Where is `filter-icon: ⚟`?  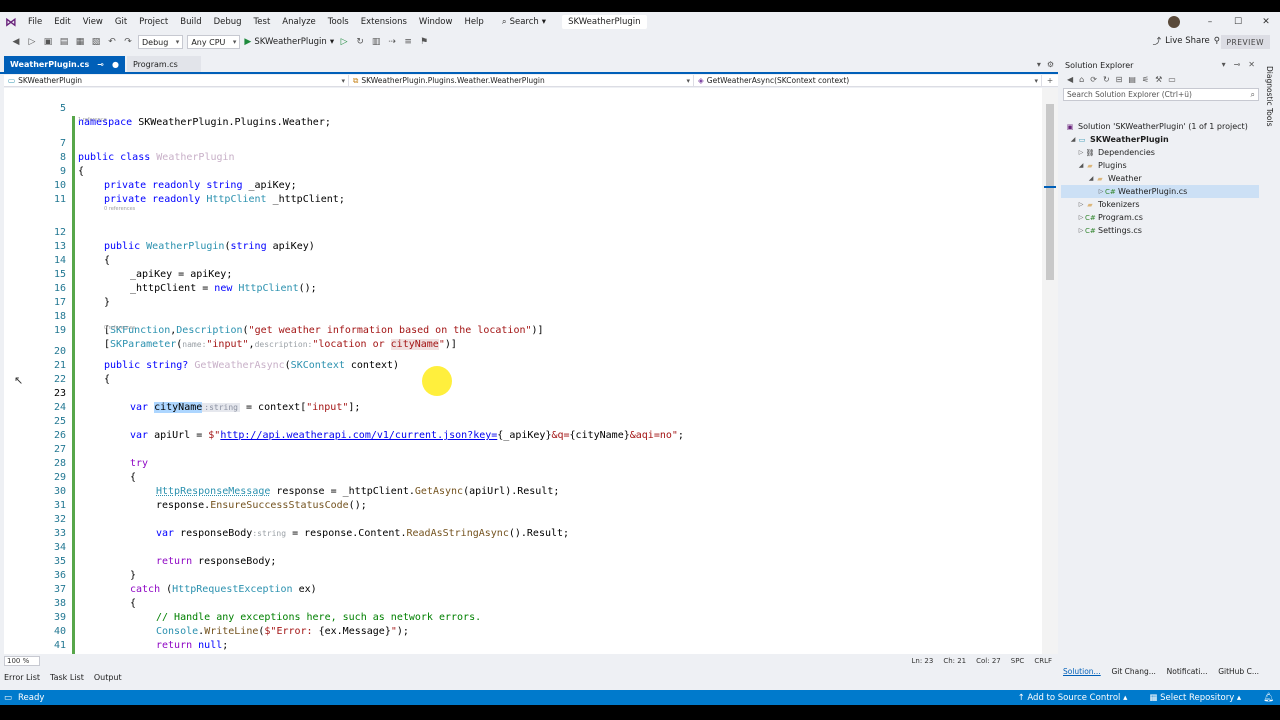 filter-icon: ⚟ is located at coordinates (1145, 79).